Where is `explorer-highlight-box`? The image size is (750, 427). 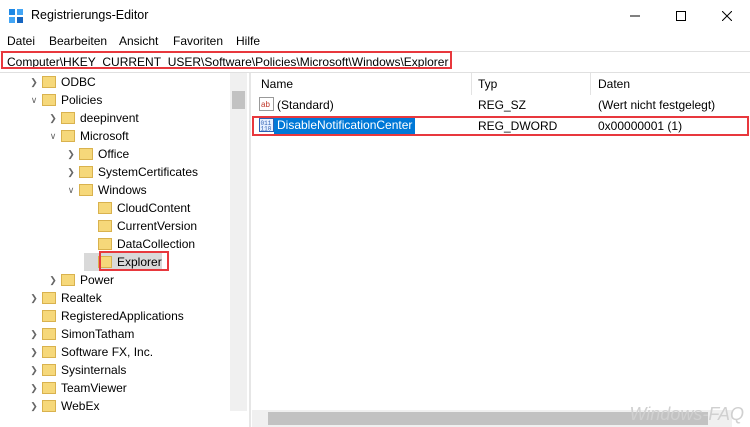
explorer-highlight-box is located at coordinates (134, 261).